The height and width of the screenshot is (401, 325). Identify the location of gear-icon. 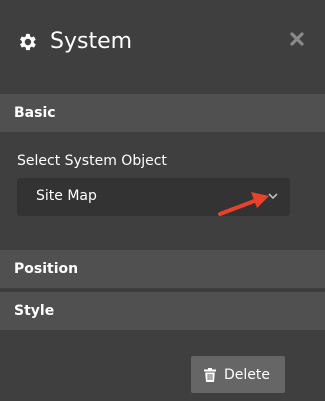
(28, 42).